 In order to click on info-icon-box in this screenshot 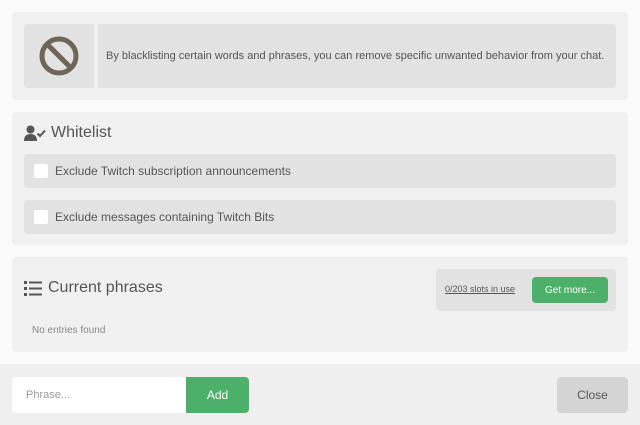, I will do `click(59, 56)`.